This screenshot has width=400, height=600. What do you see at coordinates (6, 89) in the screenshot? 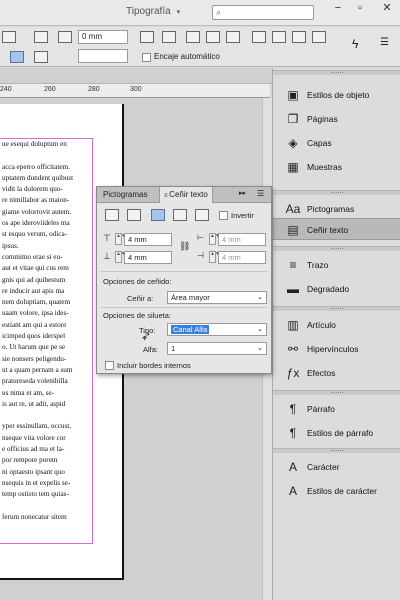
I see `ruler-tick-label: 240` at bounding box center [6, 89].